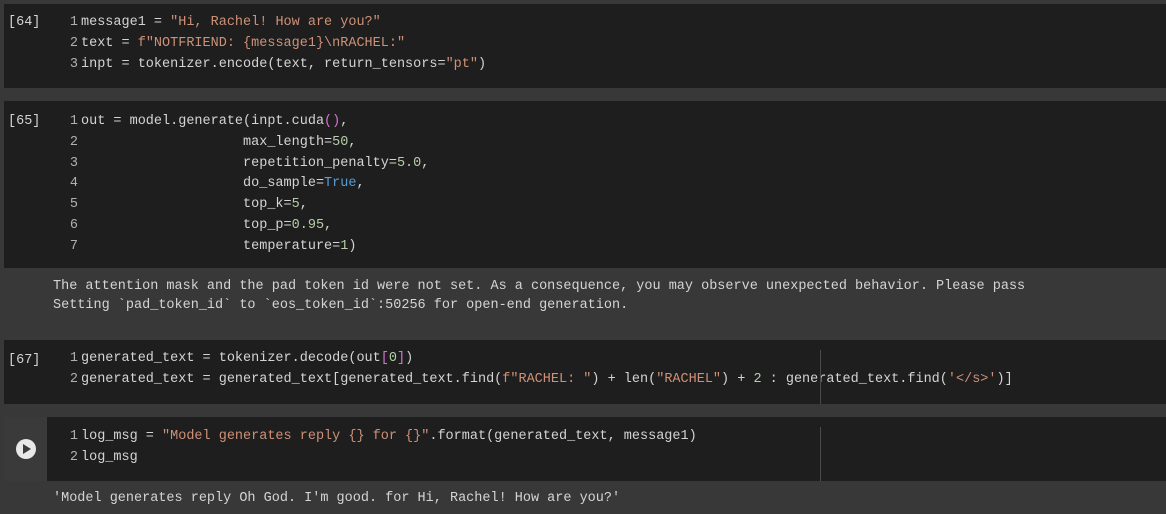 The height and width of the screenshot is (514, 1166). Describe the element at coordinates (392, 358) in the screenshot. I see `code-token: 0` at that location.